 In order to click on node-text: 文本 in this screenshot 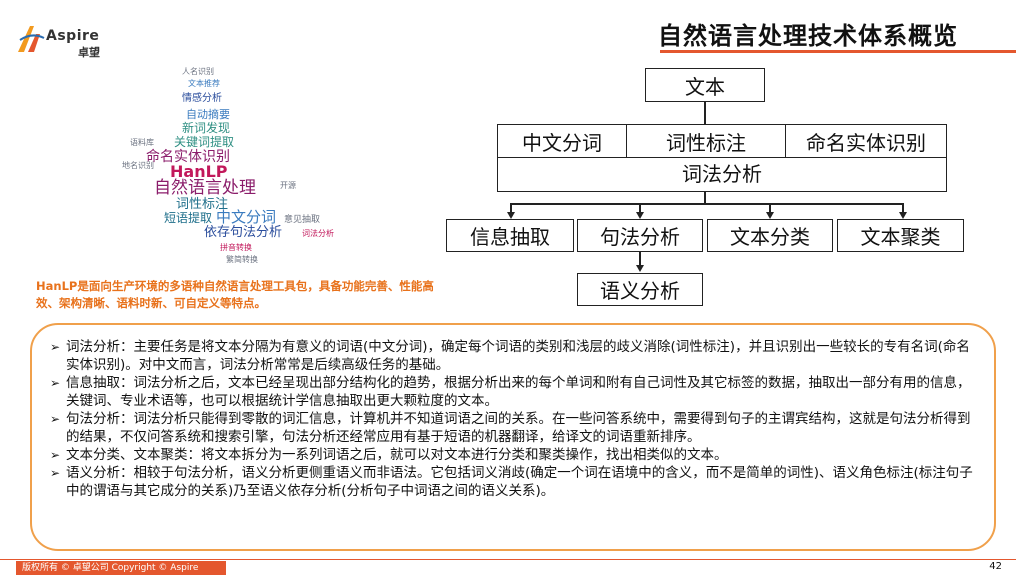, I will do `click(705, 85)`.